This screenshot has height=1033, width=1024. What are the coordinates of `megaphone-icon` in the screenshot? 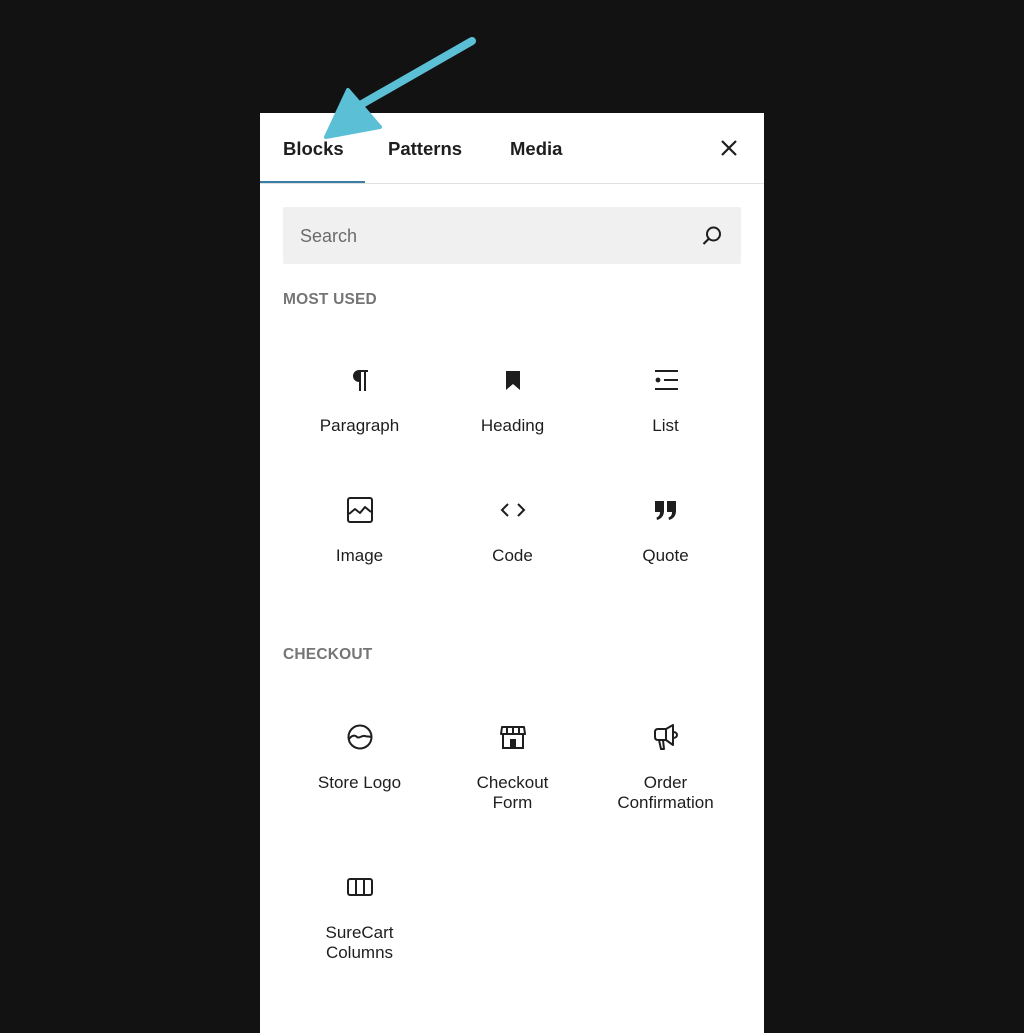 It's located at (665, 737).